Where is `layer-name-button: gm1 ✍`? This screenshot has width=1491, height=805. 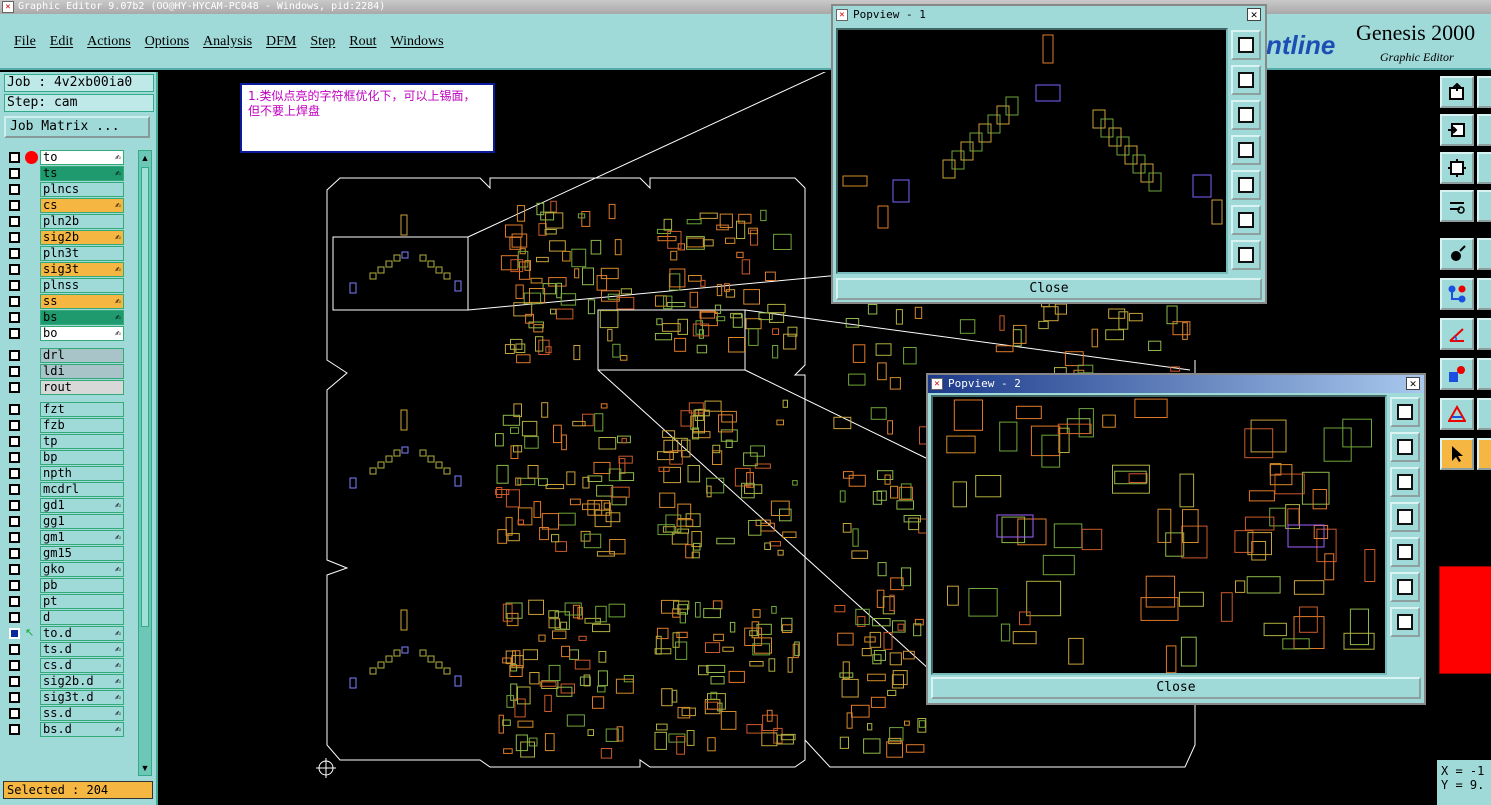 layer-name-button: gm1 ✍ is located at coordinates (82, 537).